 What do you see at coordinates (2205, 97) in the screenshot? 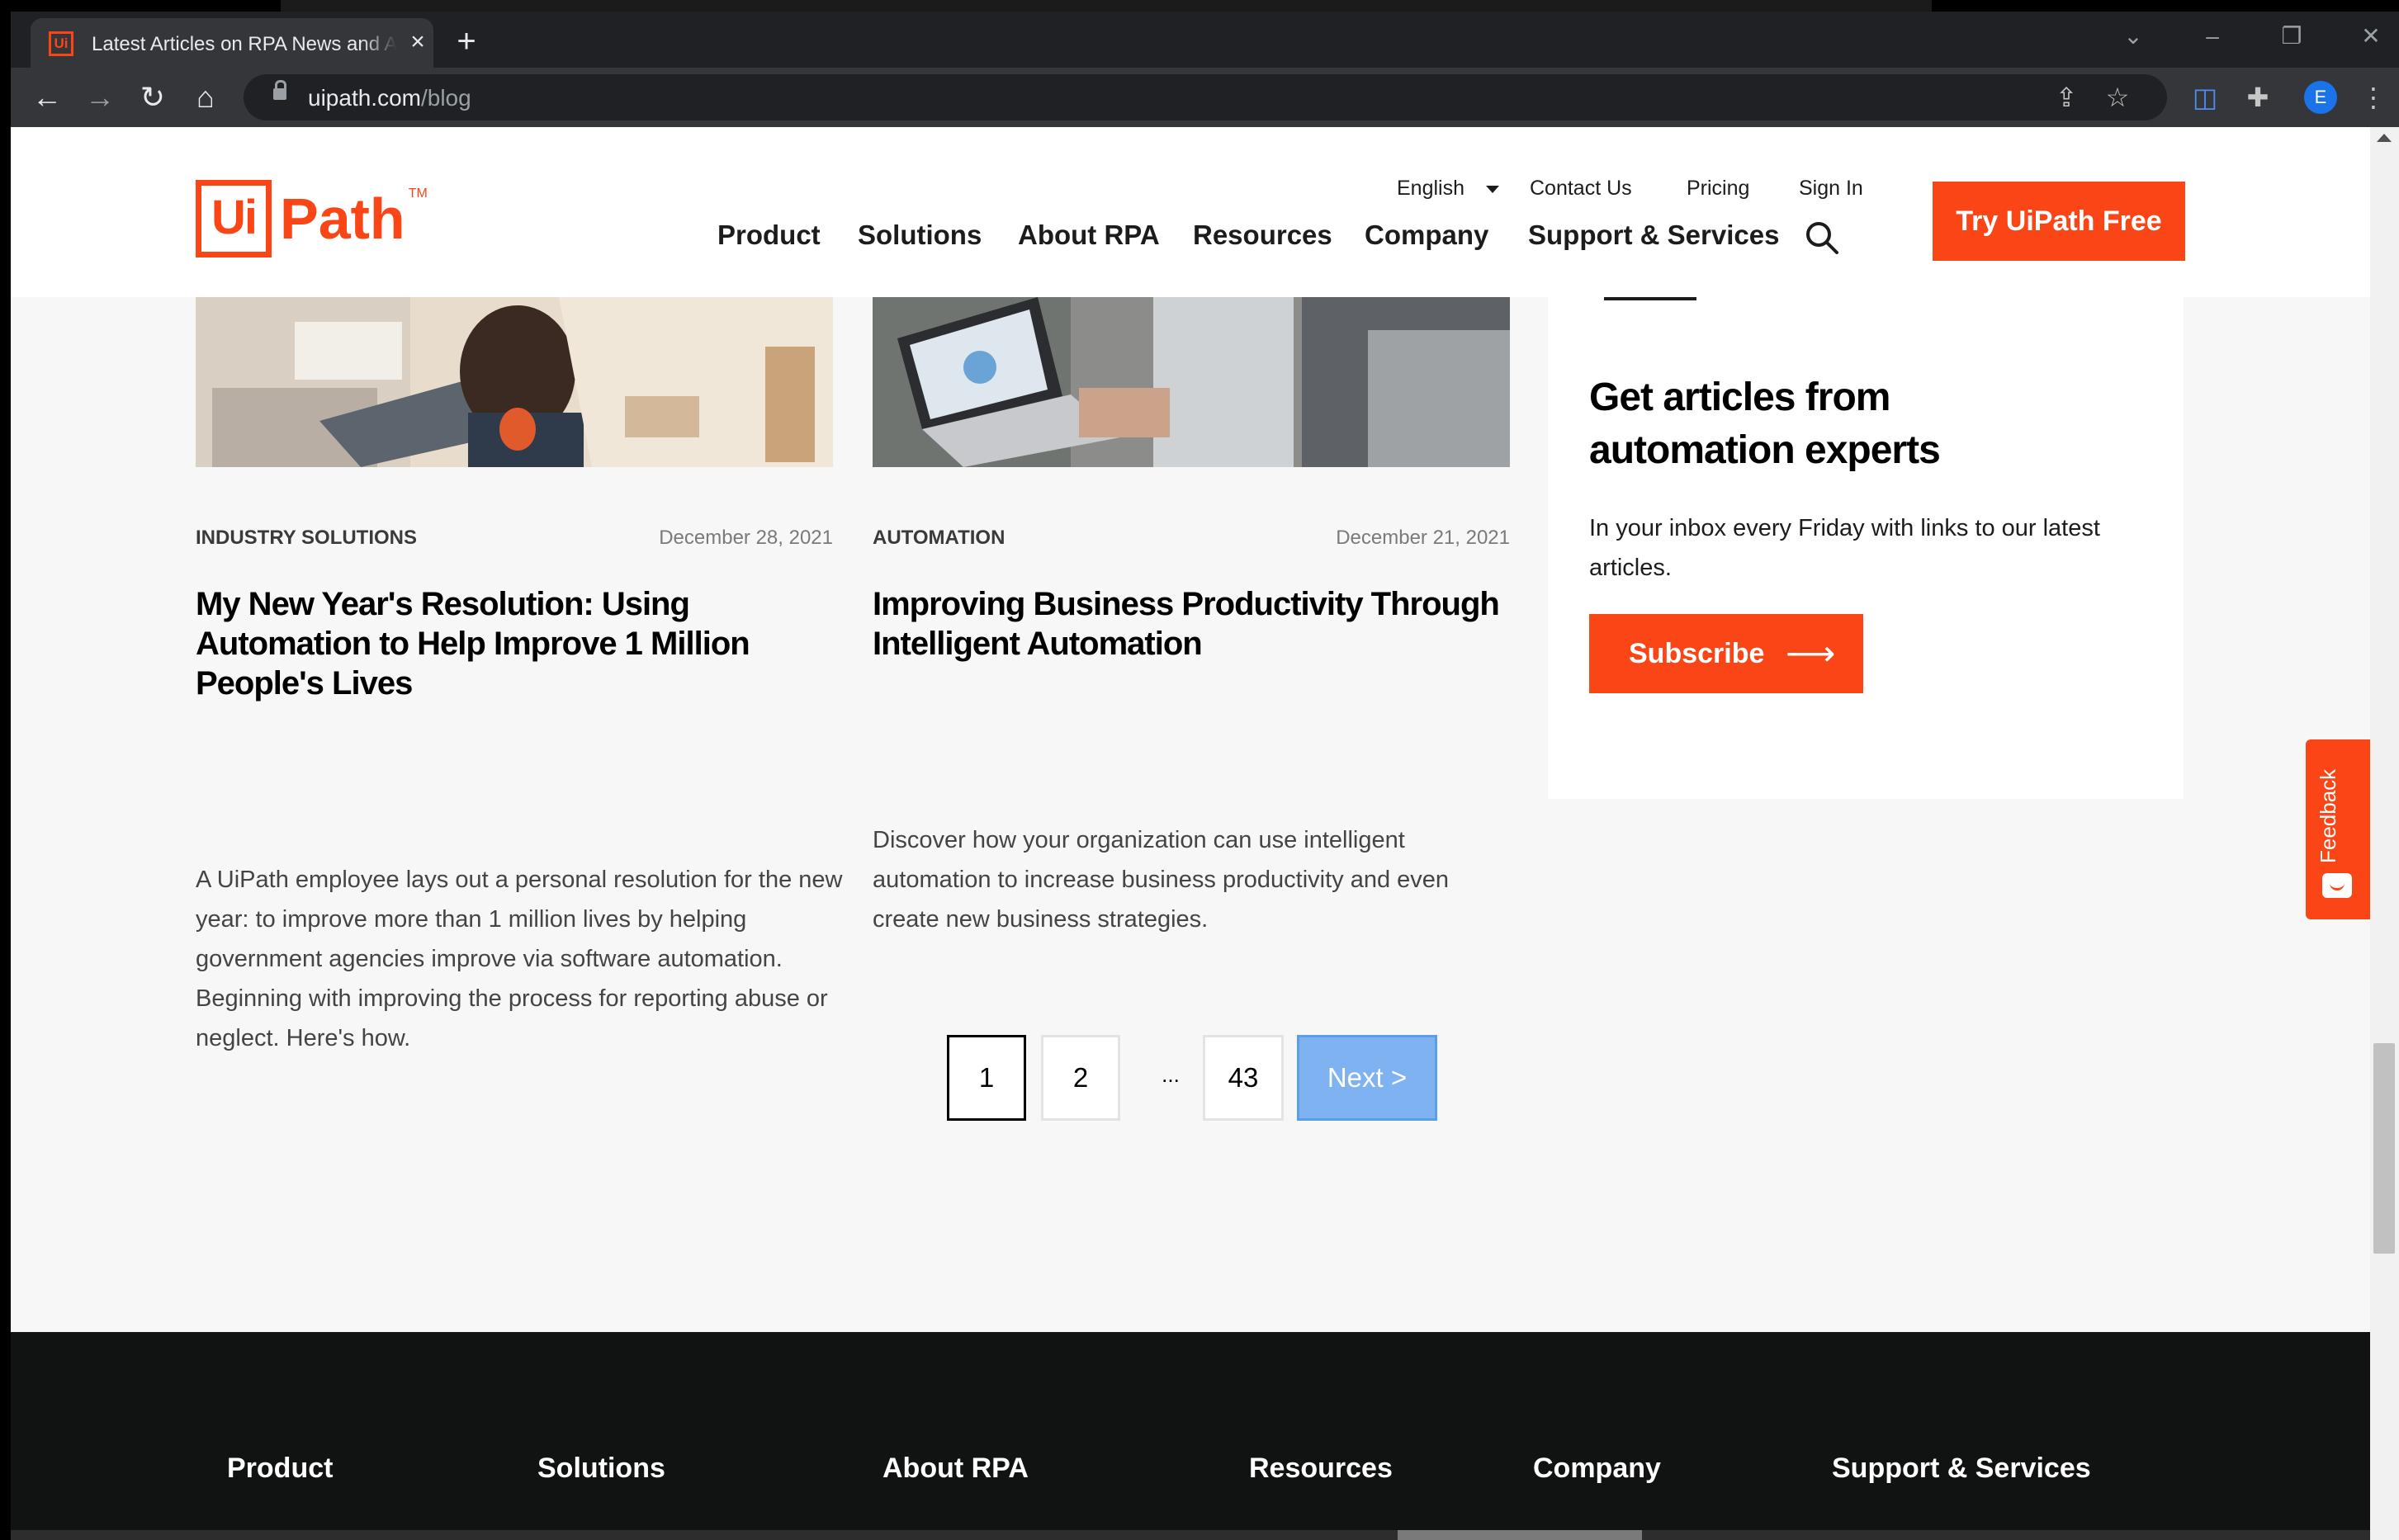
I see `extension-icon: ◫` at bounding box center [2205, 97].